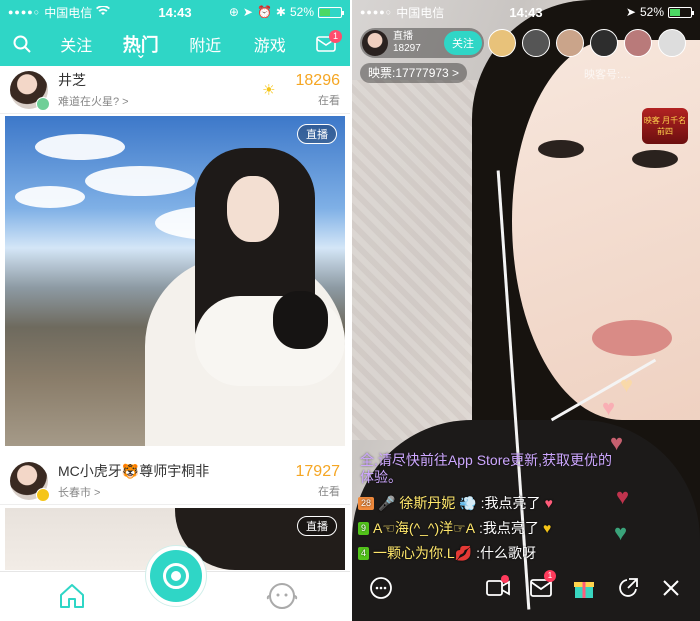 Image resolution: width=700 pixels, height=621 pixels. Describe the element at coordinates (141, 44) in the screenshot. I see `tab-hot: 热门` at that location.